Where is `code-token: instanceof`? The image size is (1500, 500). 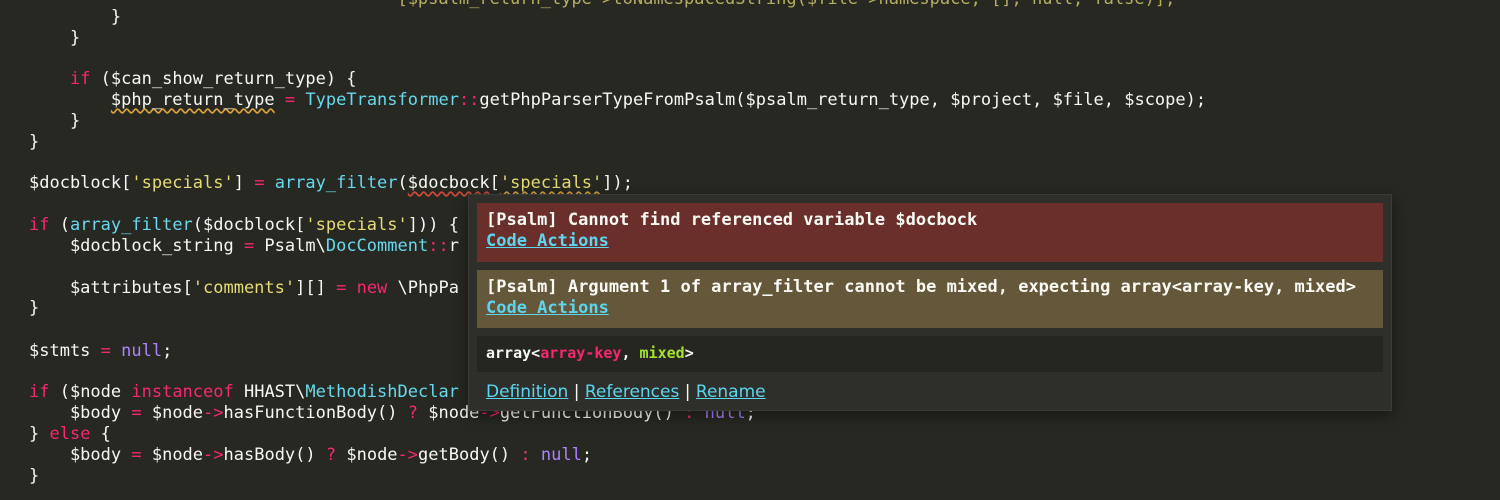
code-token: instanceof is located at coordinates (182, 392).